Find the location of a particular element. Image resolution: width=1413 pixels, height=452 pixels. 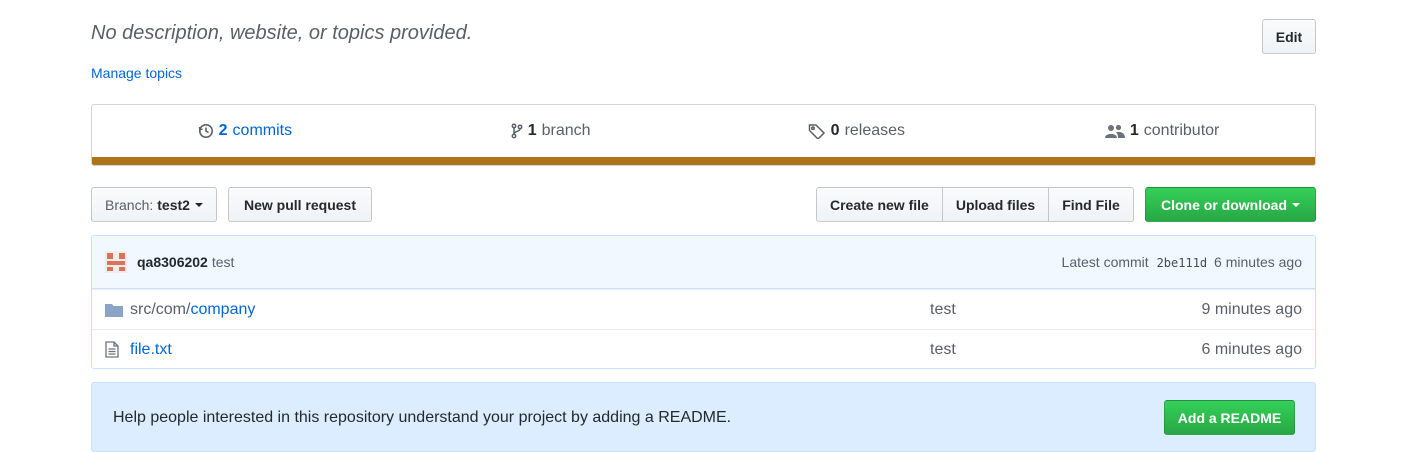

git-branch-icon is located at coordinates (517, 131).